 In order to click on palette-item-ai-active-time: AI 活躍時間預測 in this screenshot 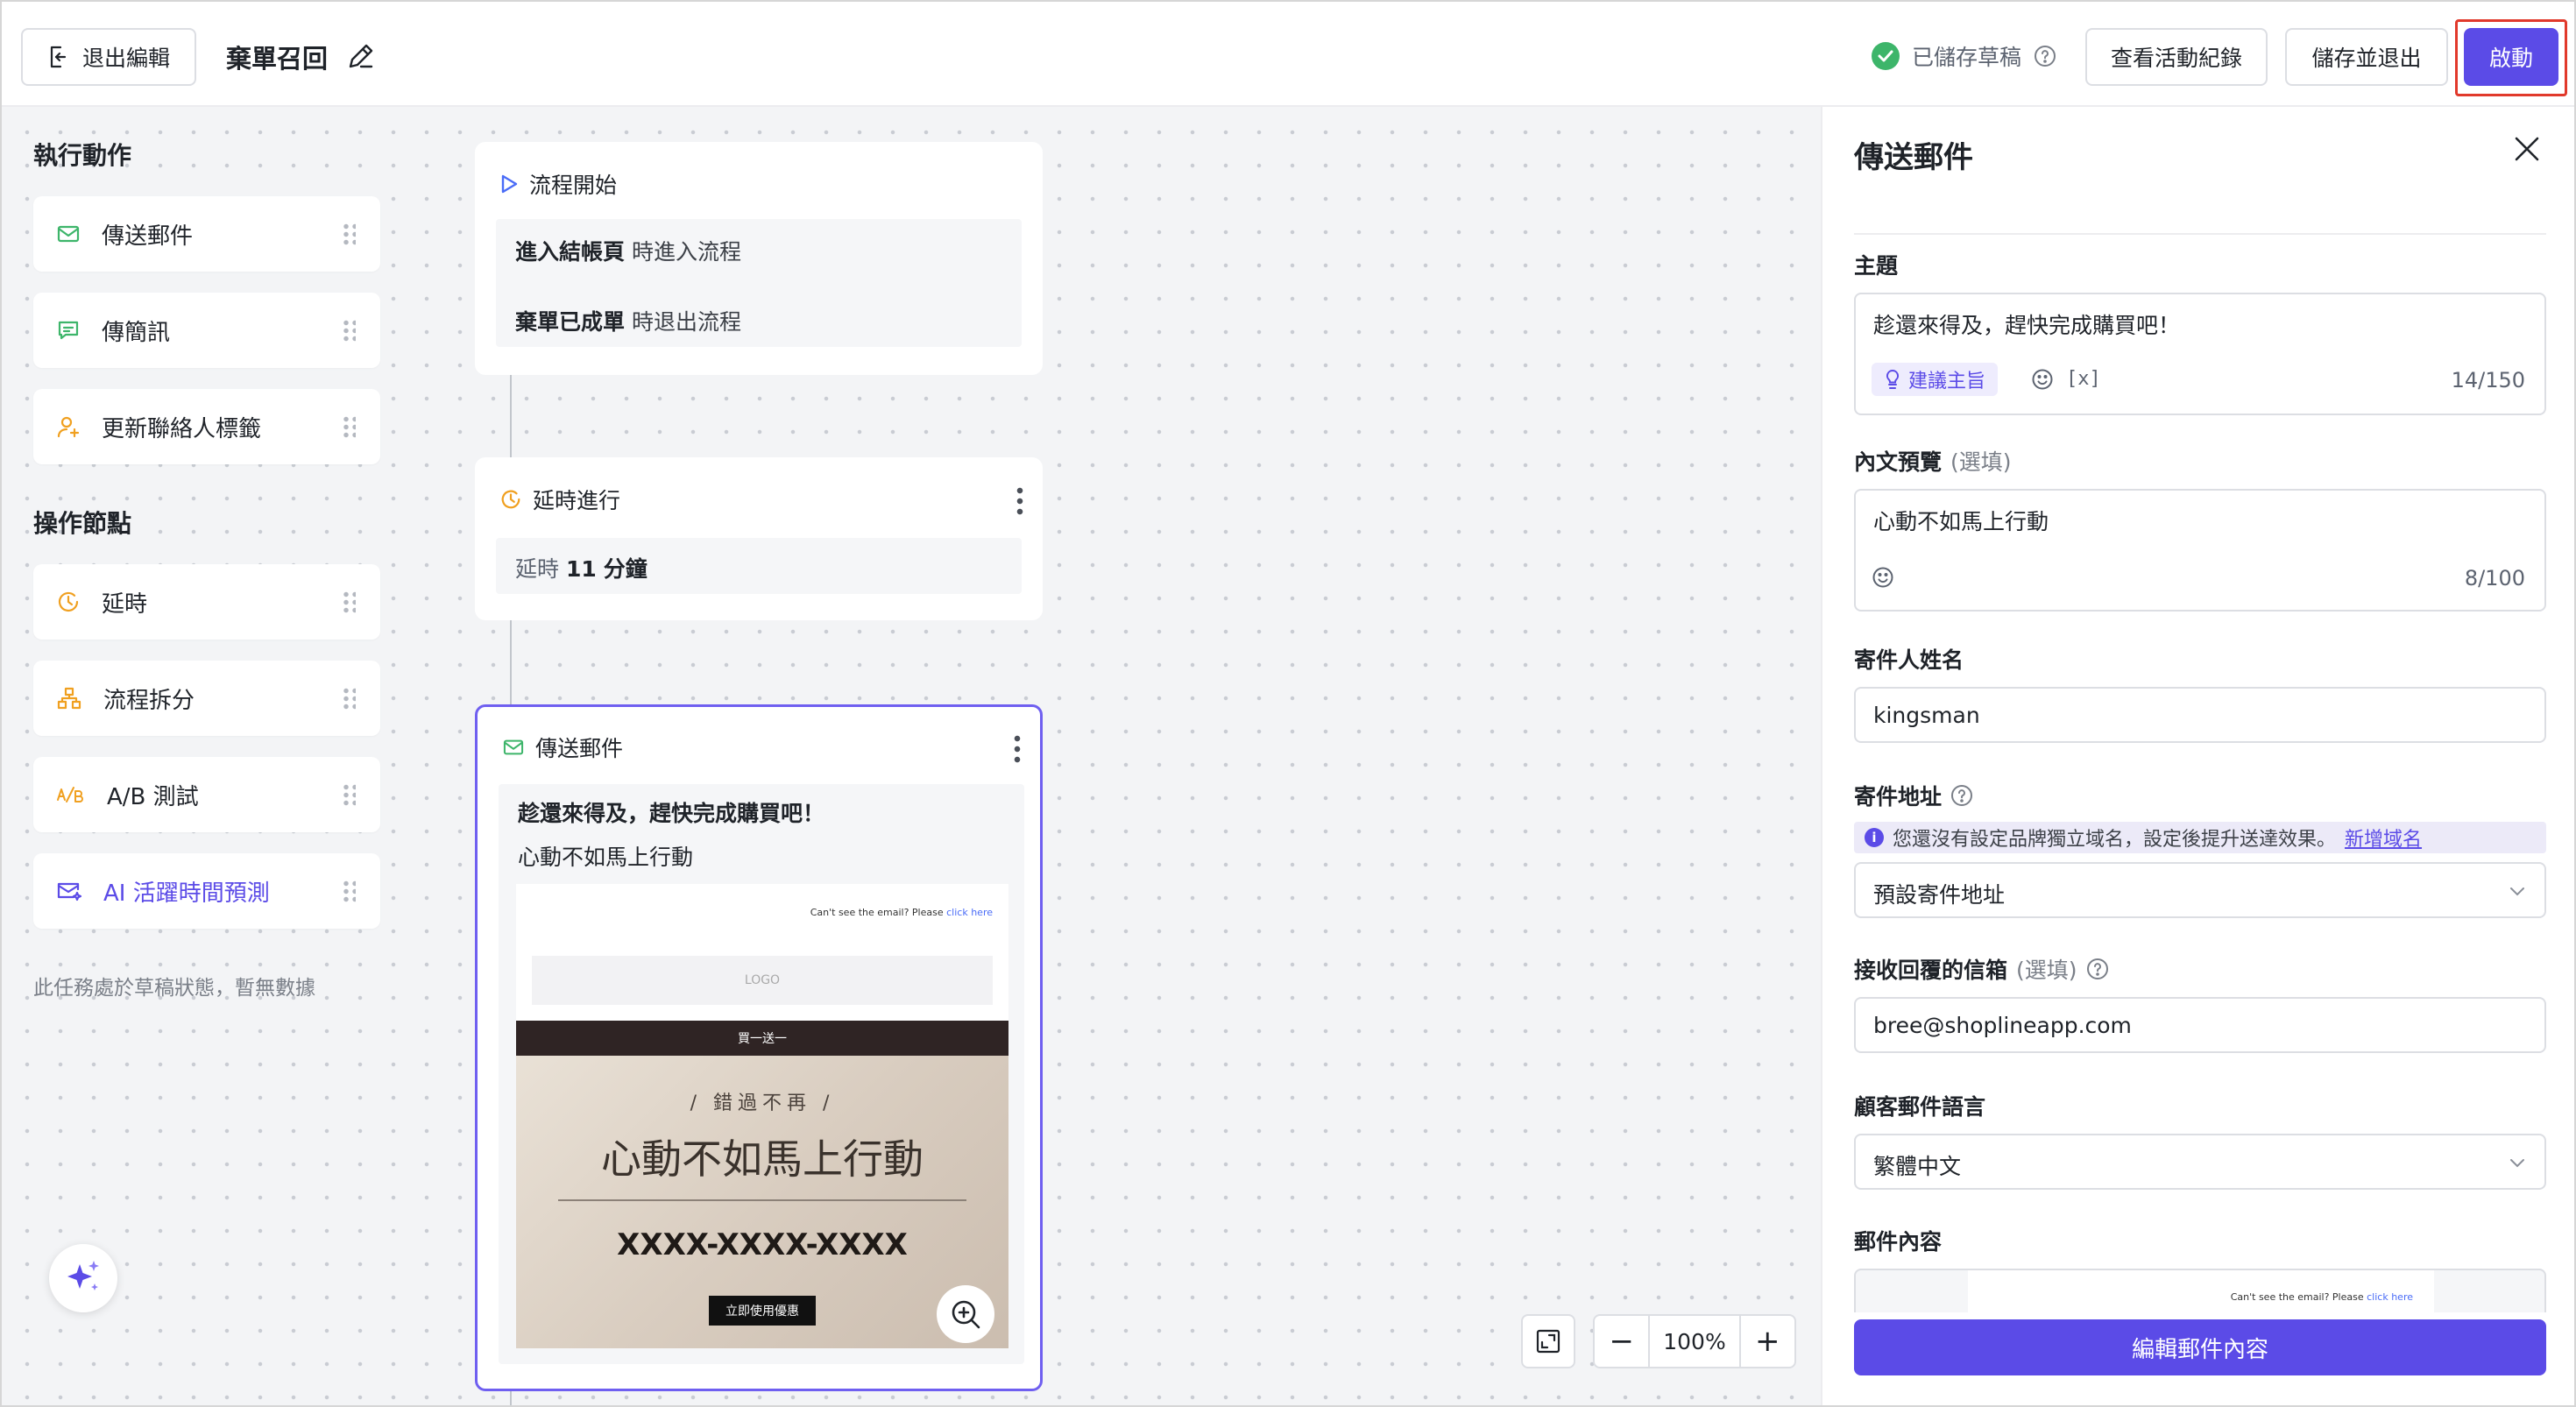, I will do `click(206, 891)`.